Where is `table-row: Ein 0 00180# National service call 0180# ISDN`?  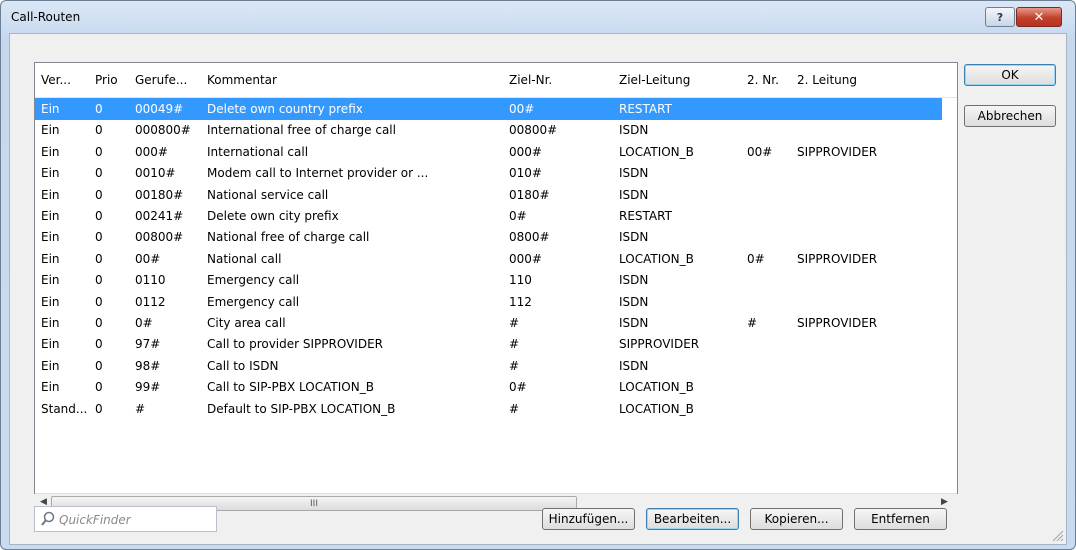 table-row: Ein 0 00180# National service call 0180# ISDN is located at coordinates (488, 195).